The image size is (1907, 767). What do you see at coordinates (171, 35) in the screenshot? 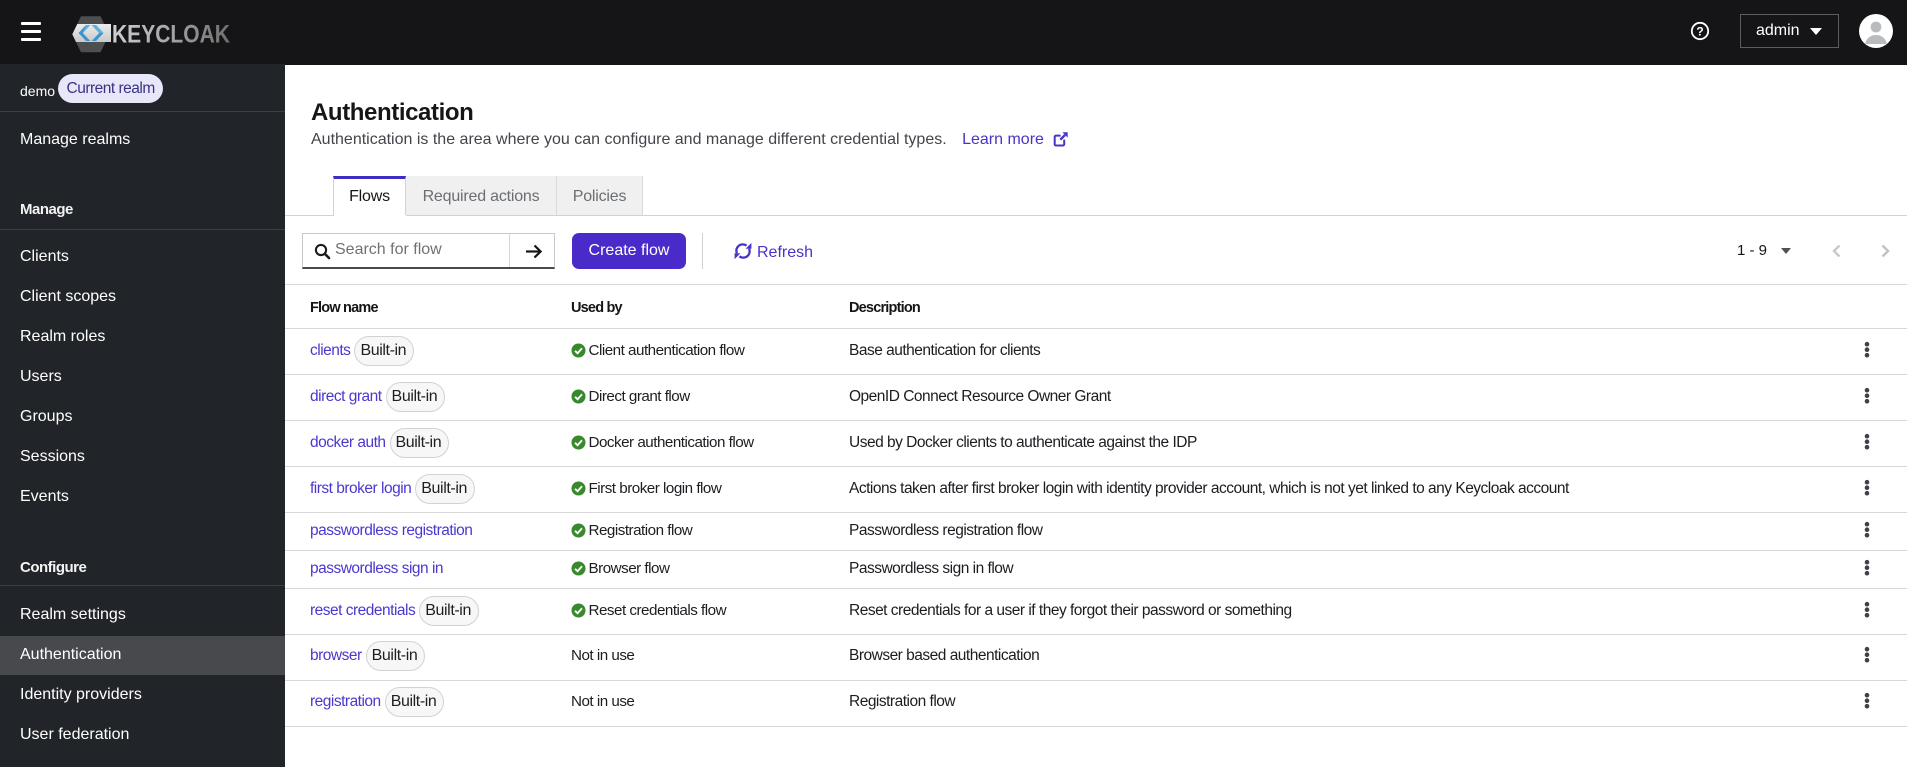
I see `svg-text: KEYCLOAK` at bounding box center [171, 35].